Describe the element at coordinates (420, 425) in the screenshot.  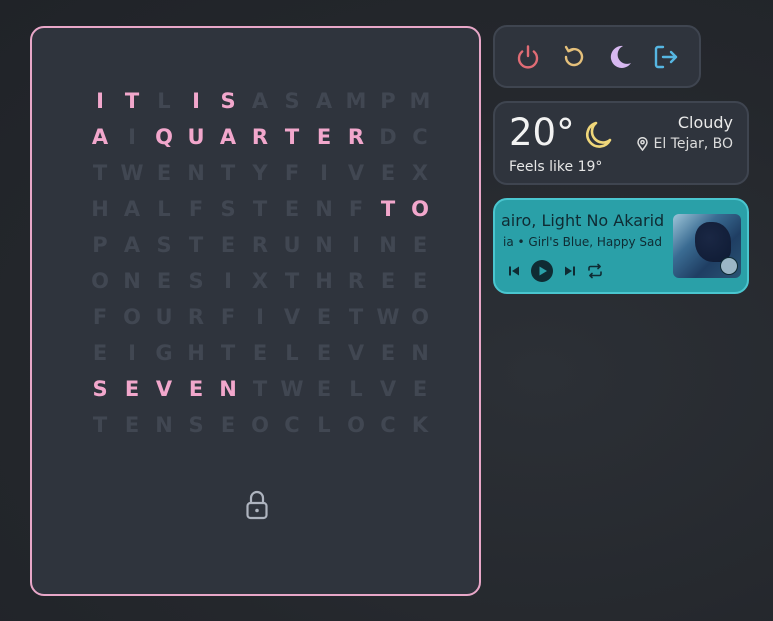
I see `clock-letter: K` at that location.